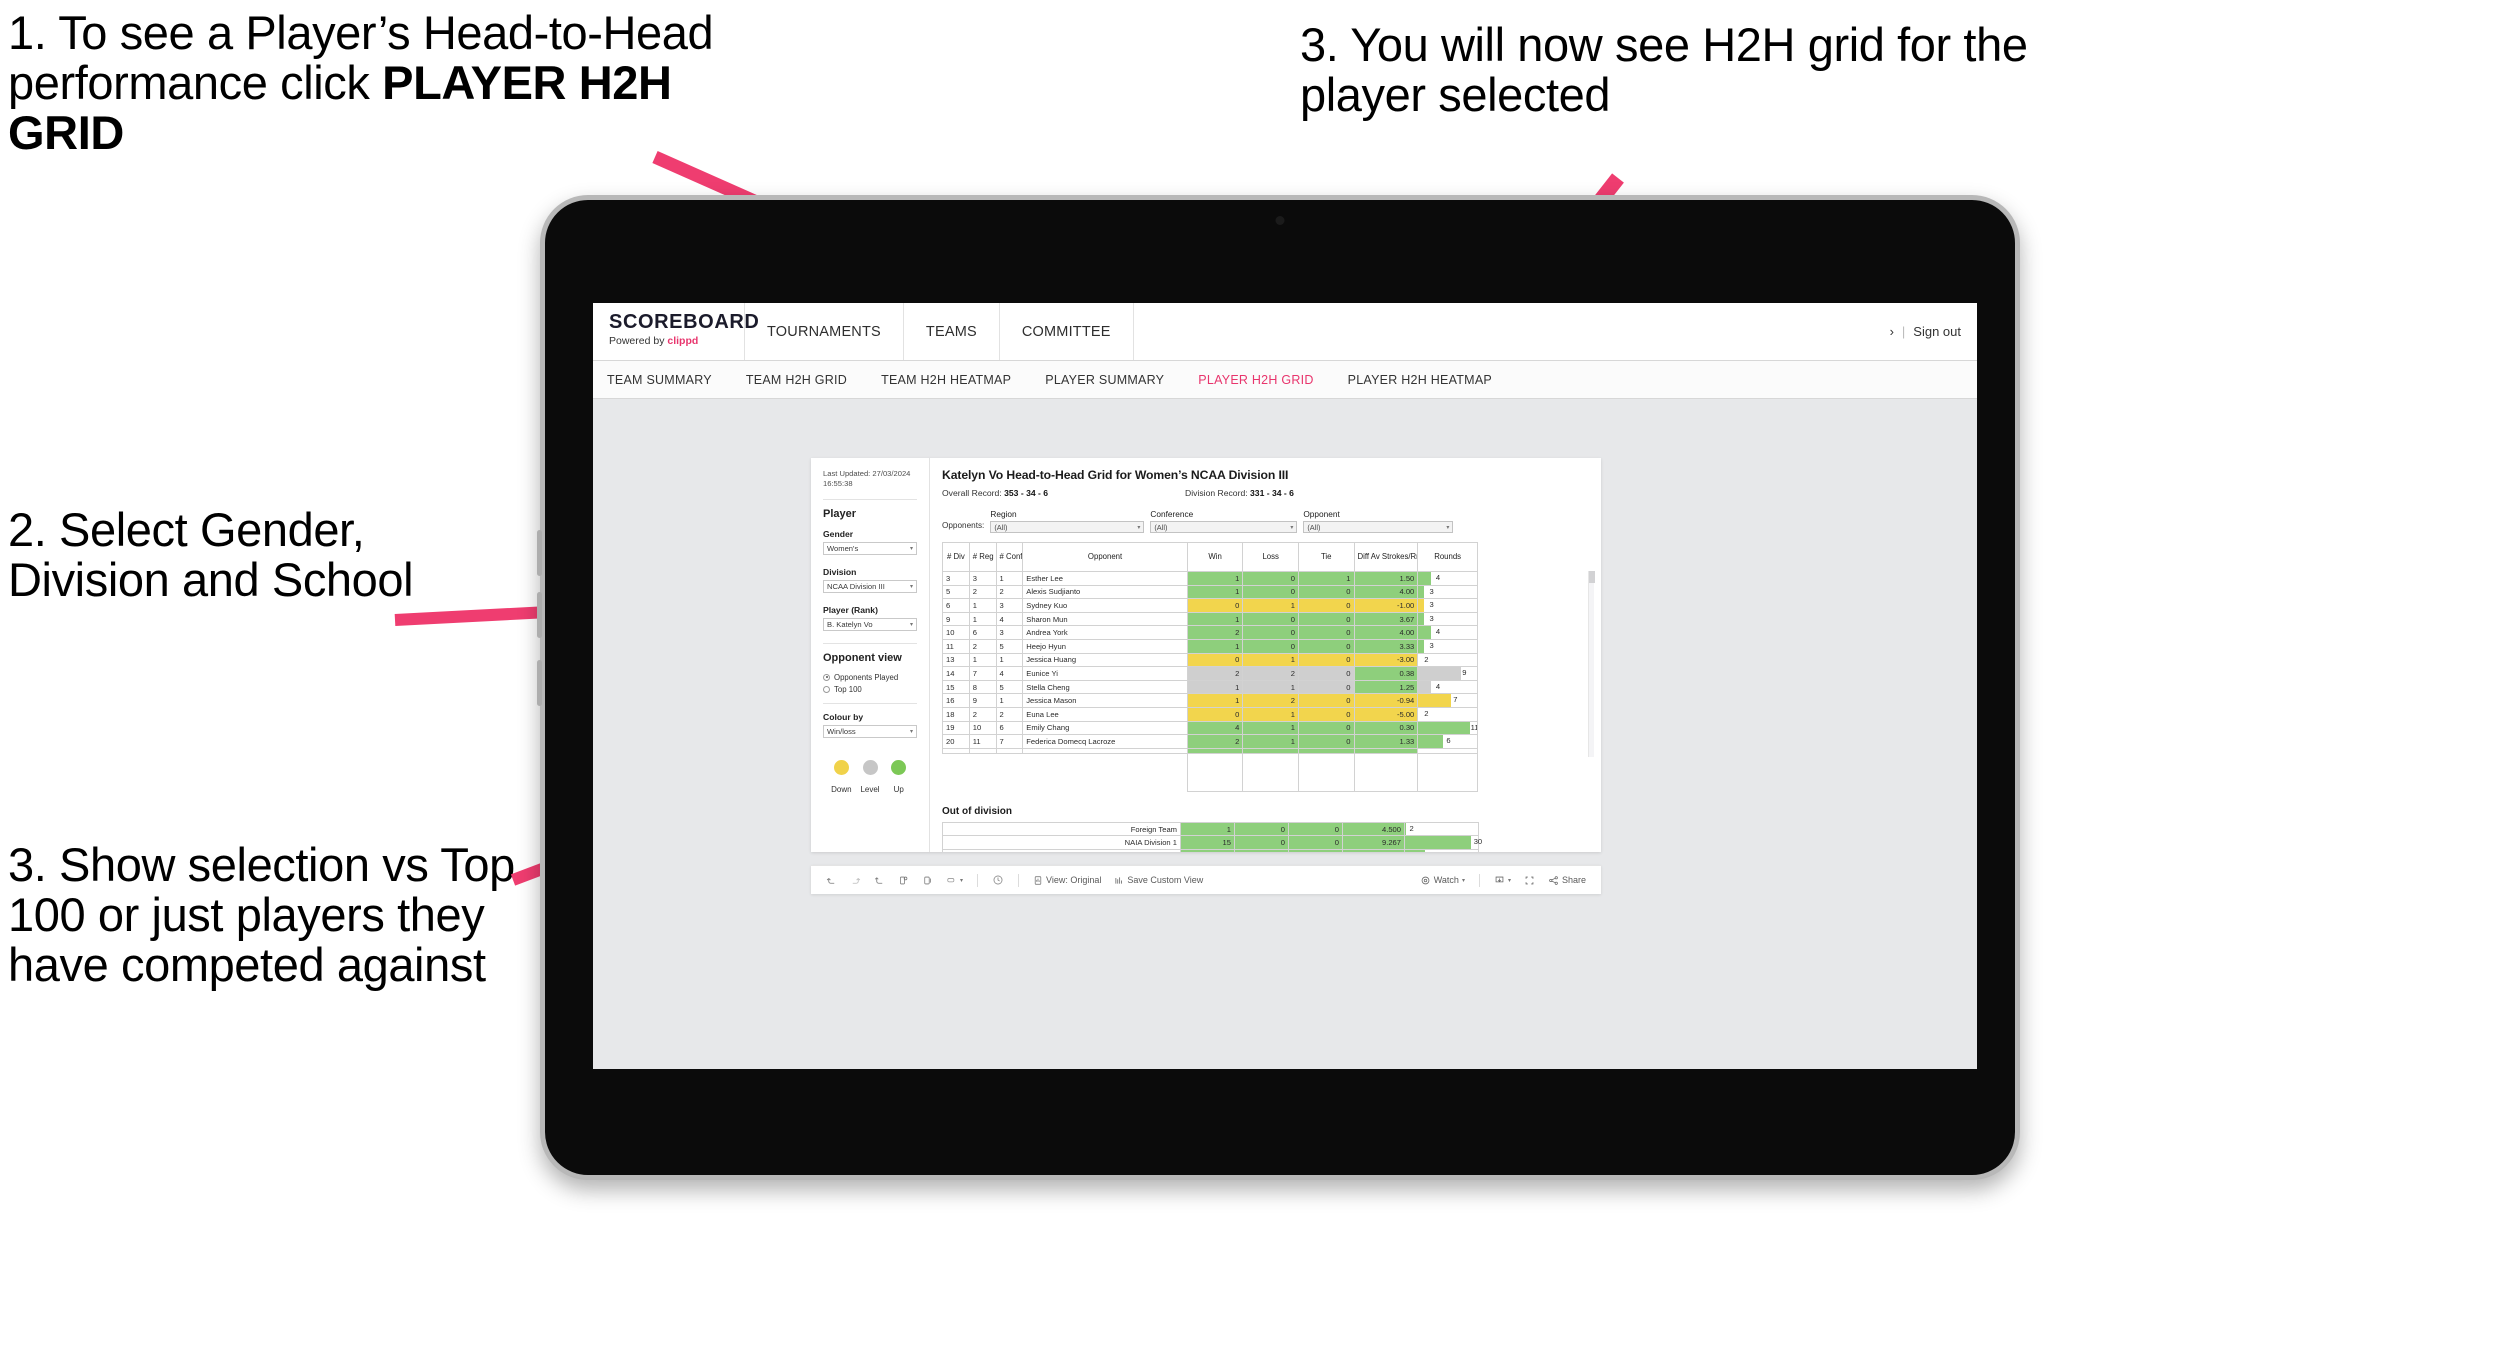  I want to click on save-custom-view-button: Save Custom View, so click(1158, 880).